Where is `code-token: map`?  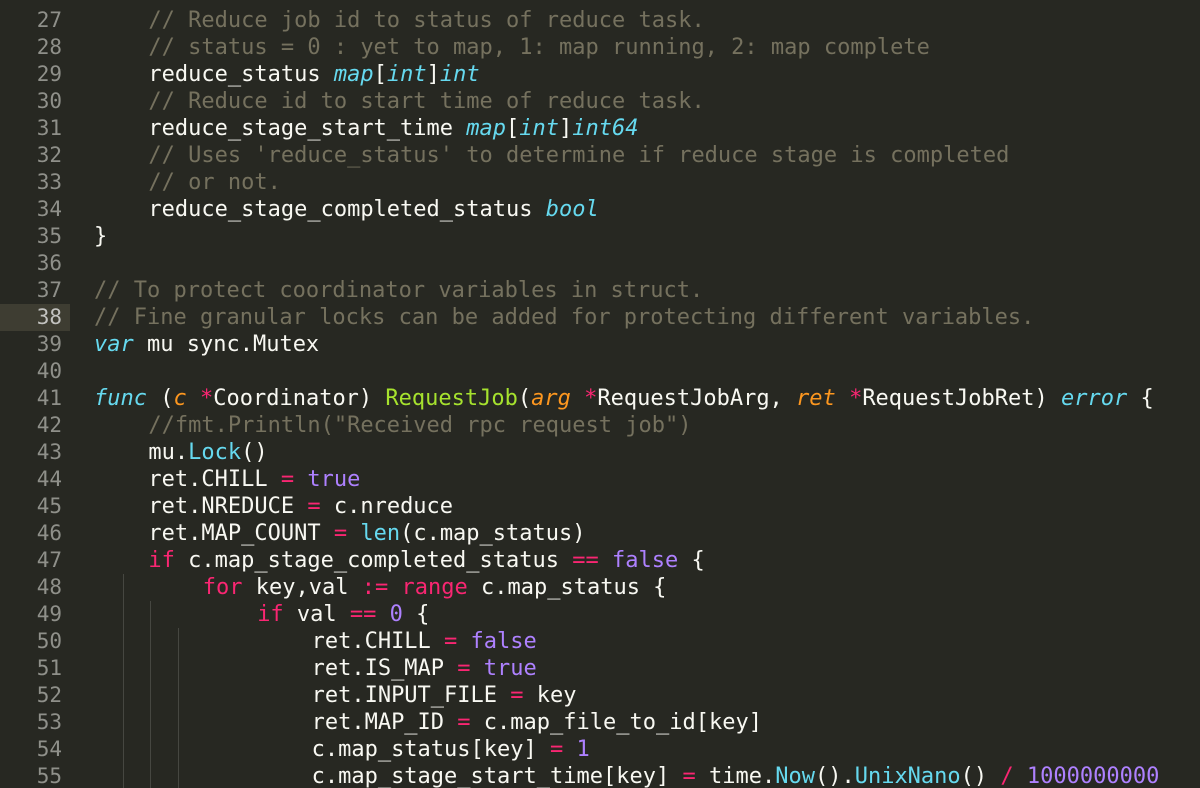 code-token: map is located at coordinates (486, 128).